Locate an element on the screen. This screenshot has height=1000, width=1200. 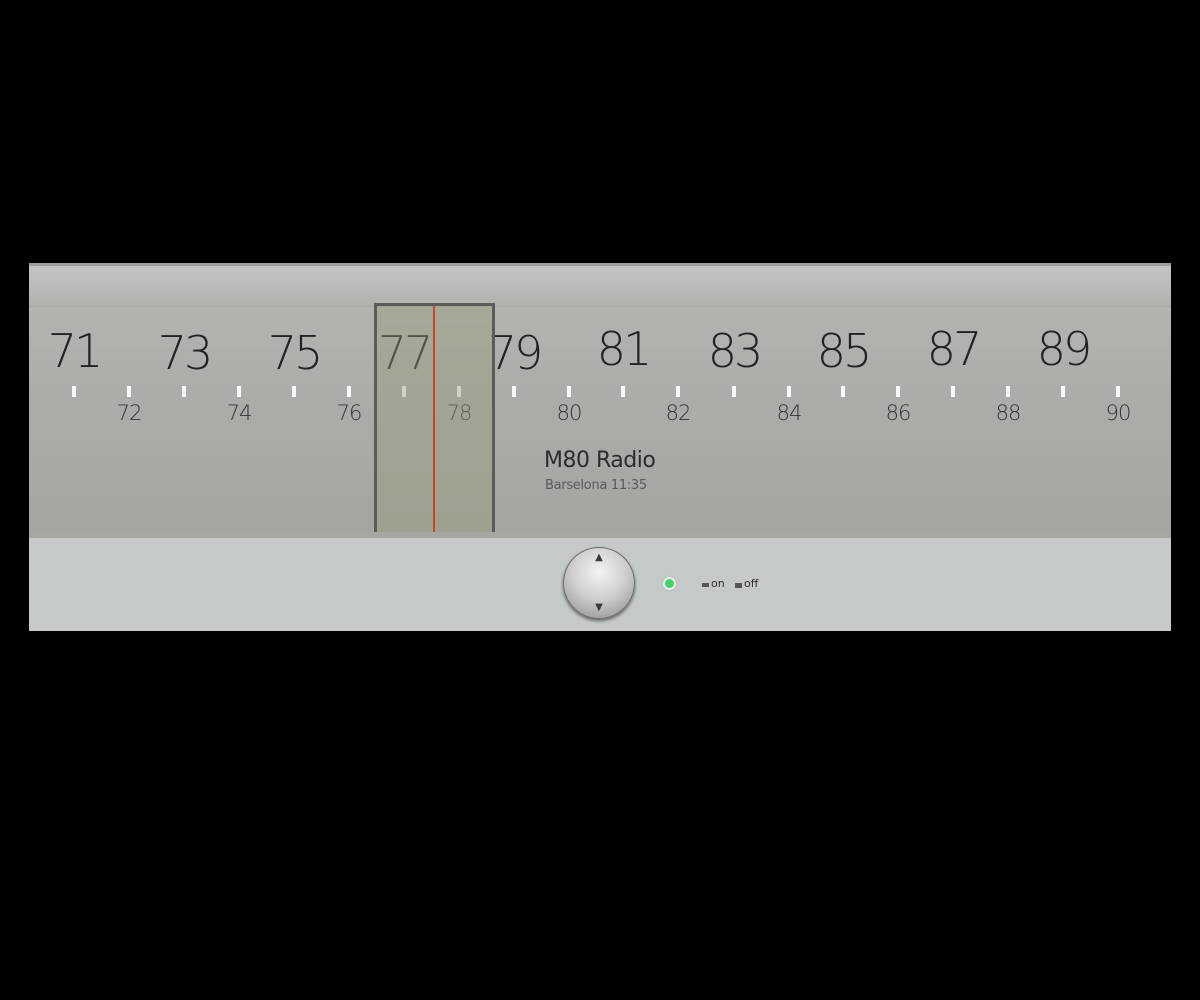
tuning-needle is located at coordinates (434, 420).